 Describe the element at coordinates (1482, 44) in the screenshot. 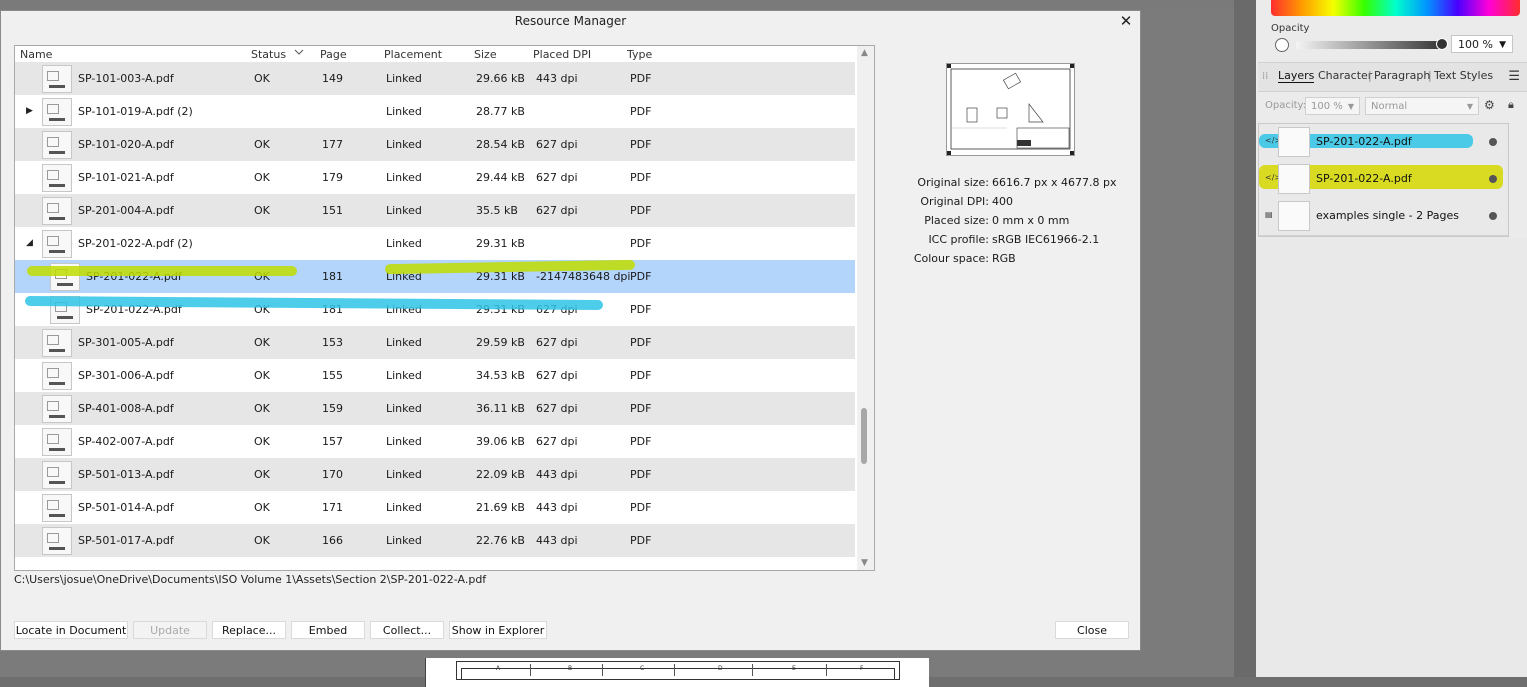

I see `opacity-value-field: 100 % ▼` at that location.